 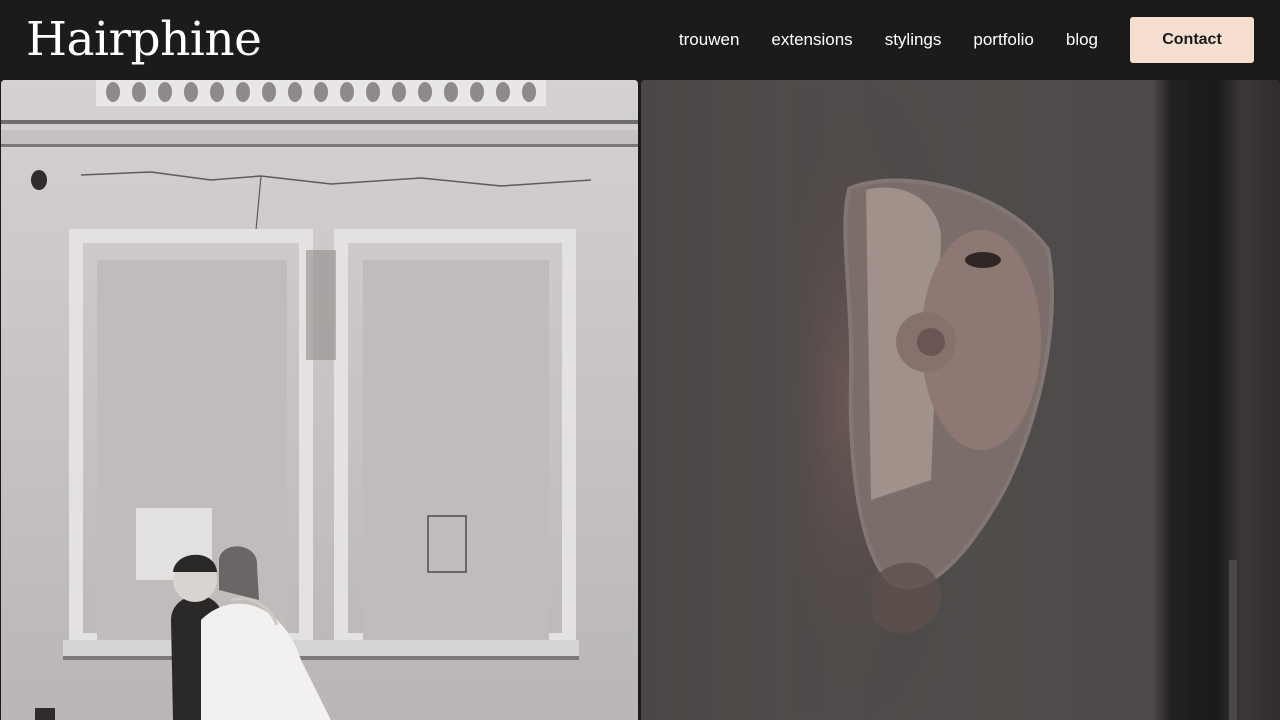 What do you see at coordinates (1082, 40) in the screenshot?
I see `nav-link-blog: blog` at bounding box center [1082, 40].